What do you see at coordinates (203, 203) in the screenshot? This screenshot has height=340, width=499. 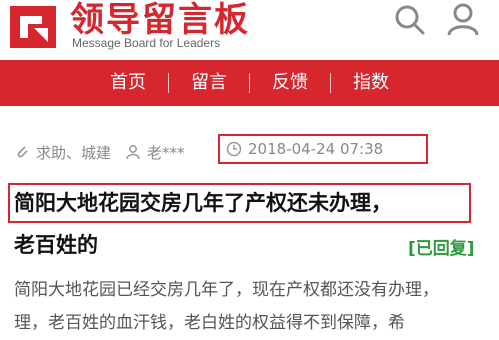 I see `post-title: 简阳大地花园交房几年了产权还未办理，` at bounding box center [203, 203].